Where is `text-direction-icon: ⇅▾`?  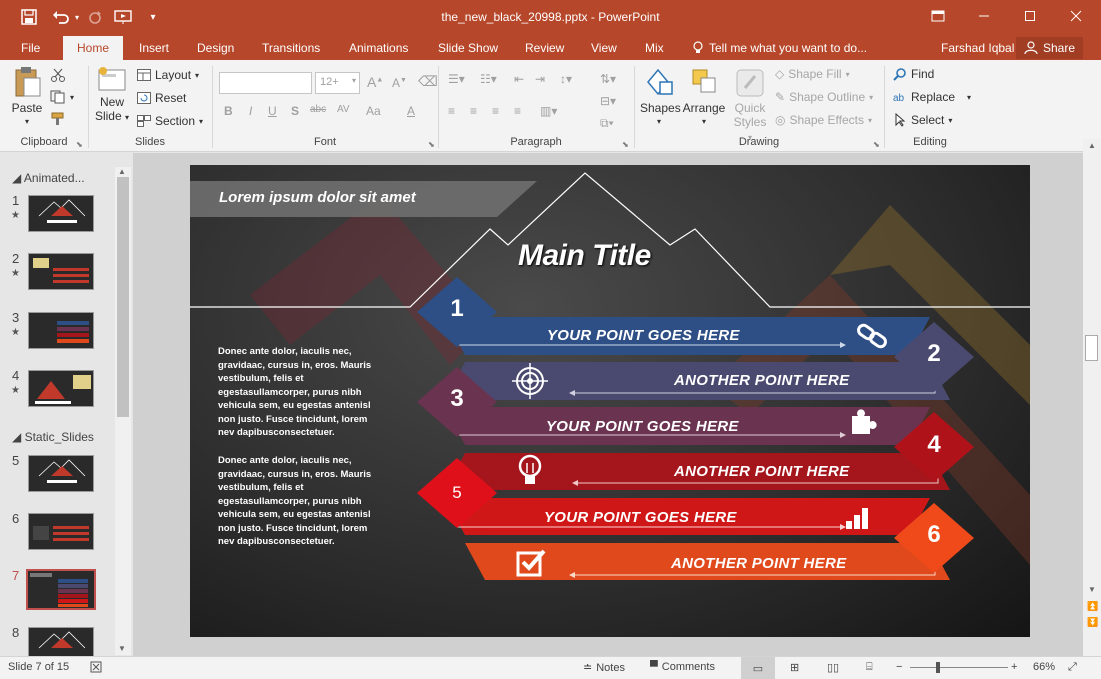 text-direction-icon: ⇅▾ is located at coordinates (608, 79).